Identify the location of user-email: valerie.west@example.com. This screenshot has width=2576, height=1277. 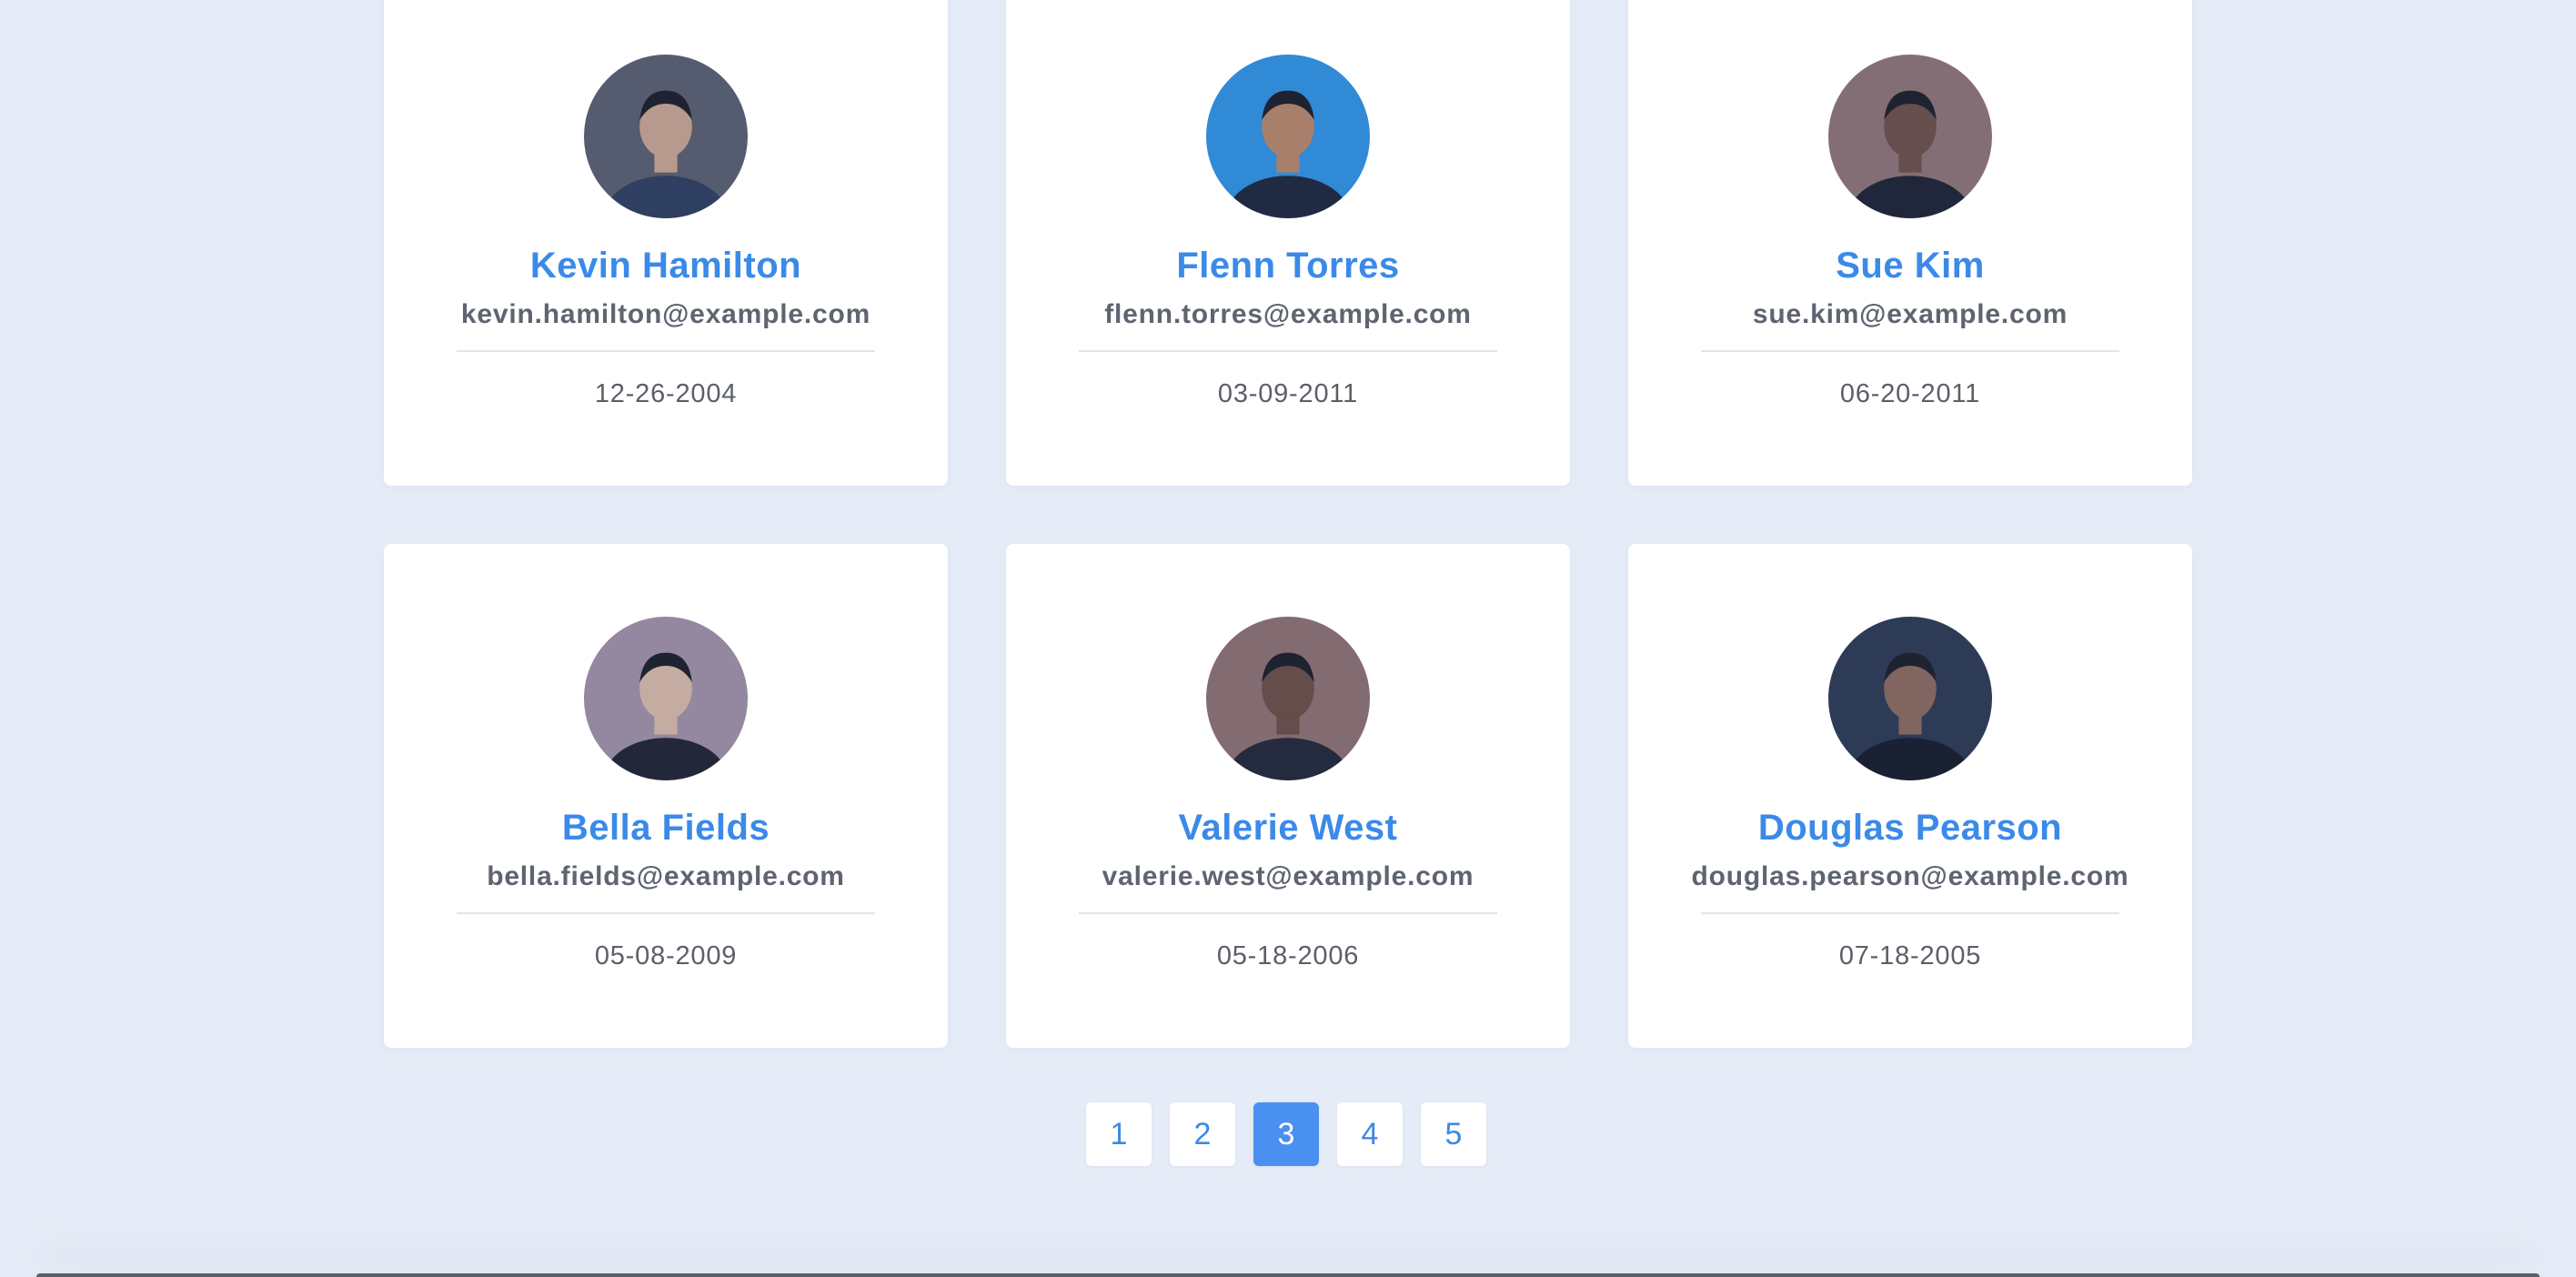
(1288, 876).